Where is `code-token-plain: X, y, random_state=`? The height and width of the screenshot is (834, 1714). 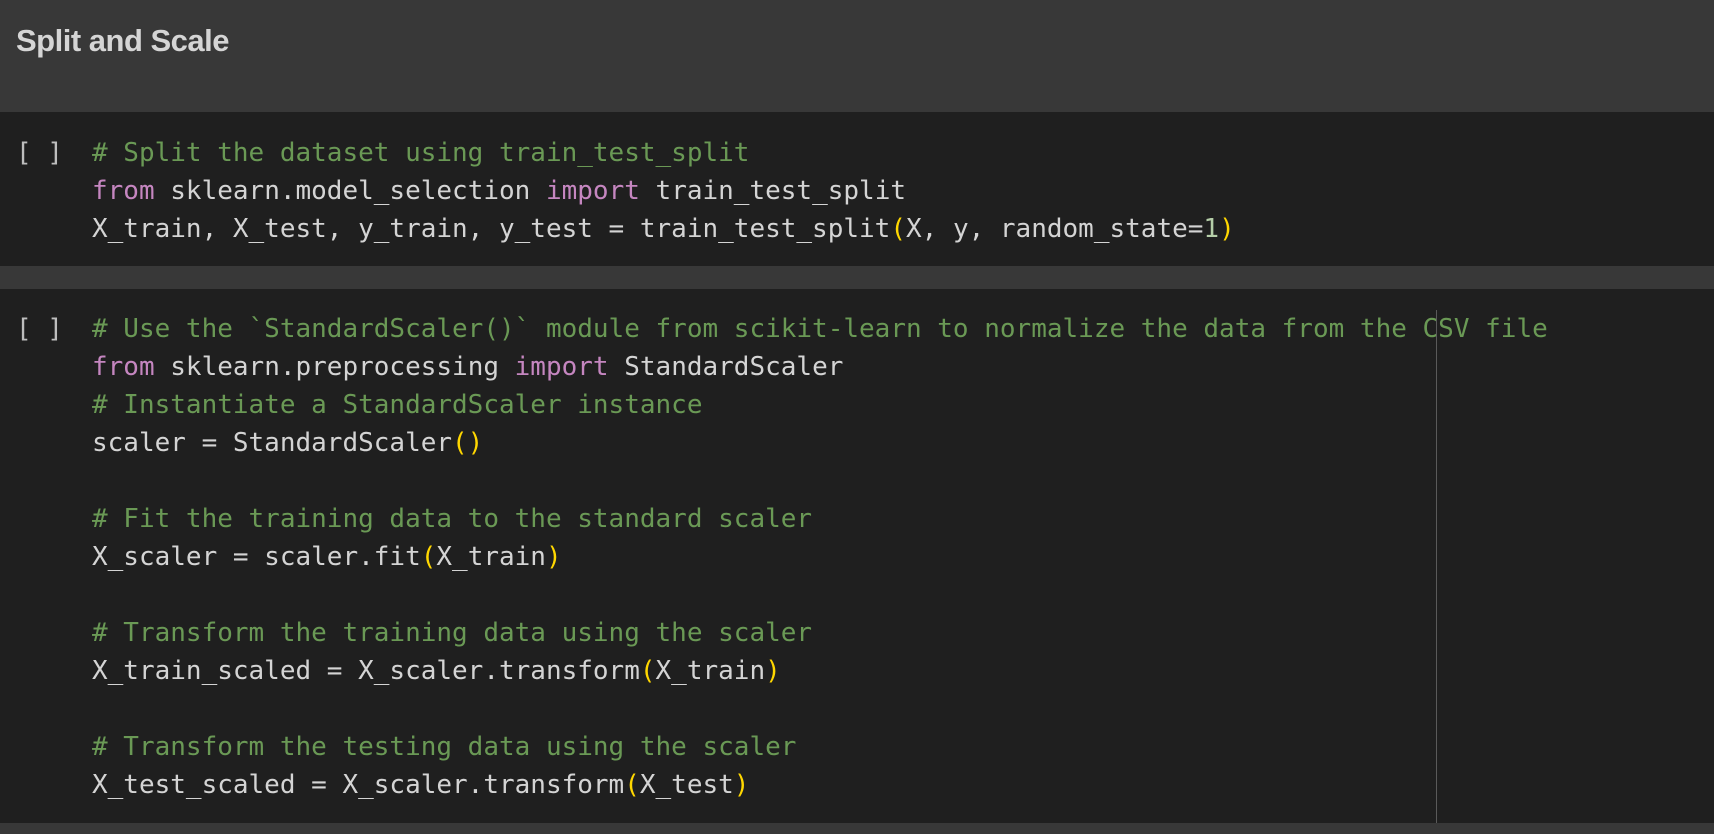 code-token-plain: X, y, random_state= is located at coordinates (1054, 229).